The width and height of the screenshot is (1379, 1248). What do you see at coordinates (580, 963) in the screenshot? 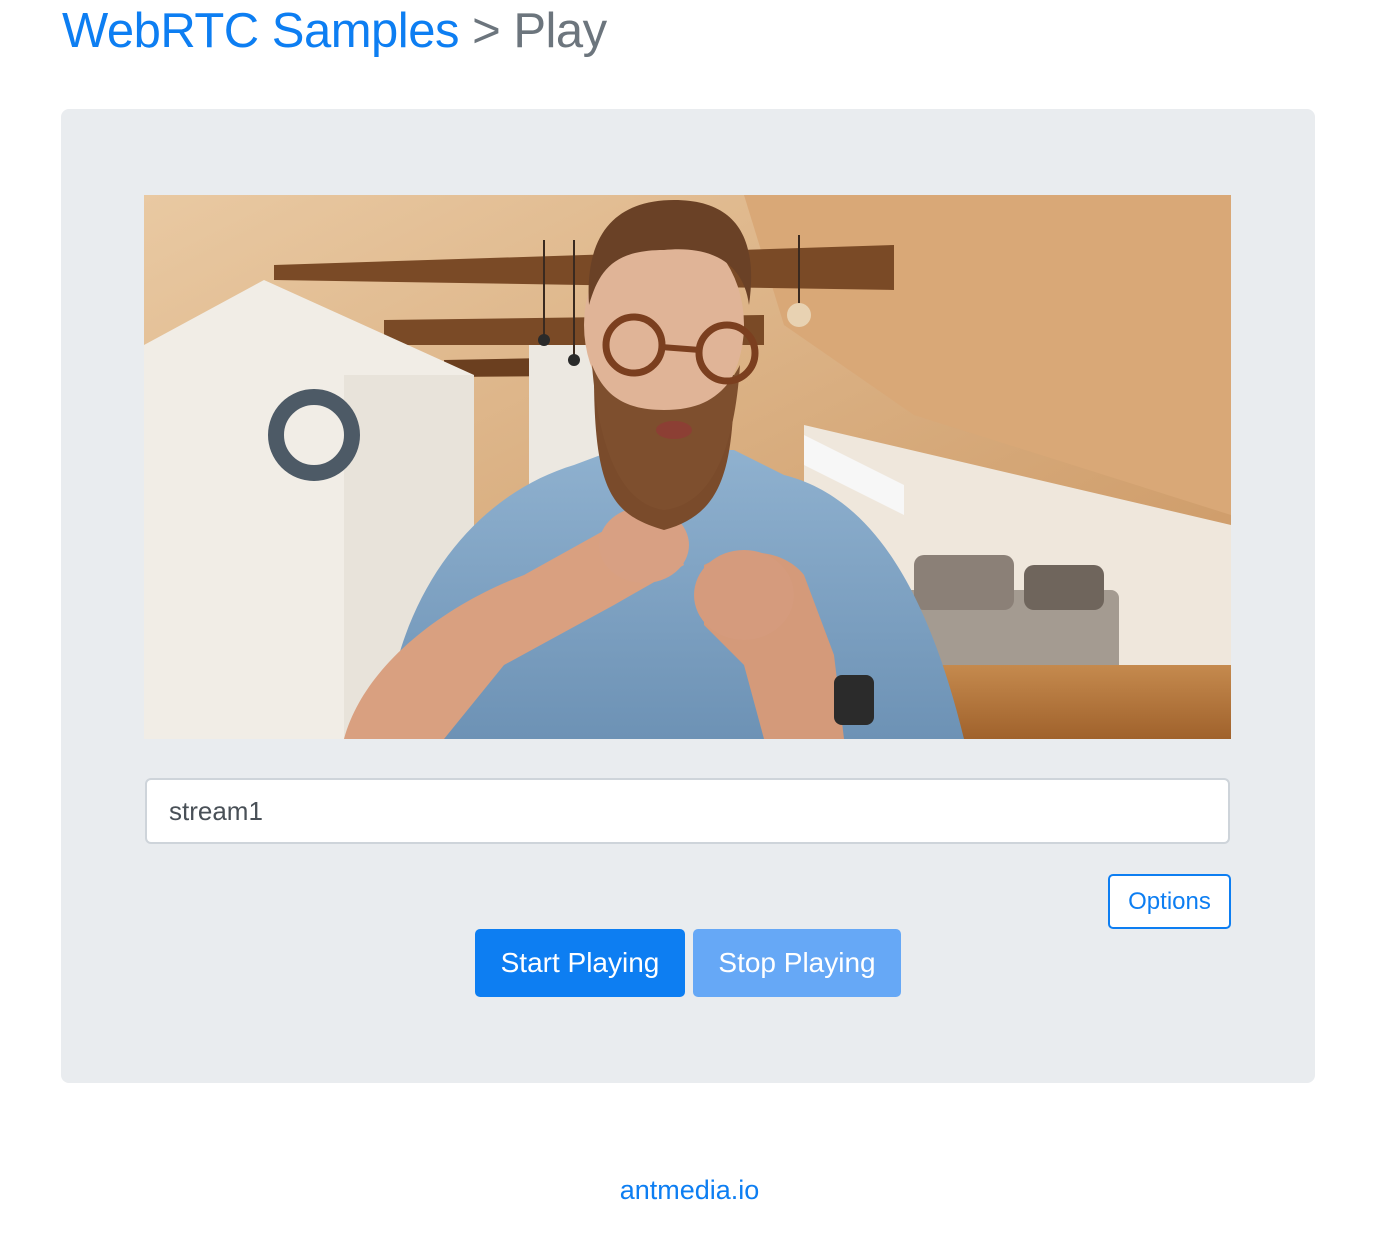
I see `start-playing-button: Start Playing` at bounding box center [580, 963].